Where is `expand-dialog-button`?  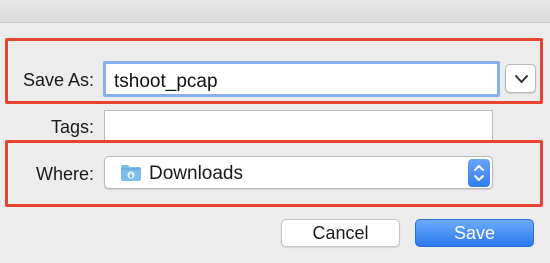 expand-dialog-button is located at coordinates (520, 78).